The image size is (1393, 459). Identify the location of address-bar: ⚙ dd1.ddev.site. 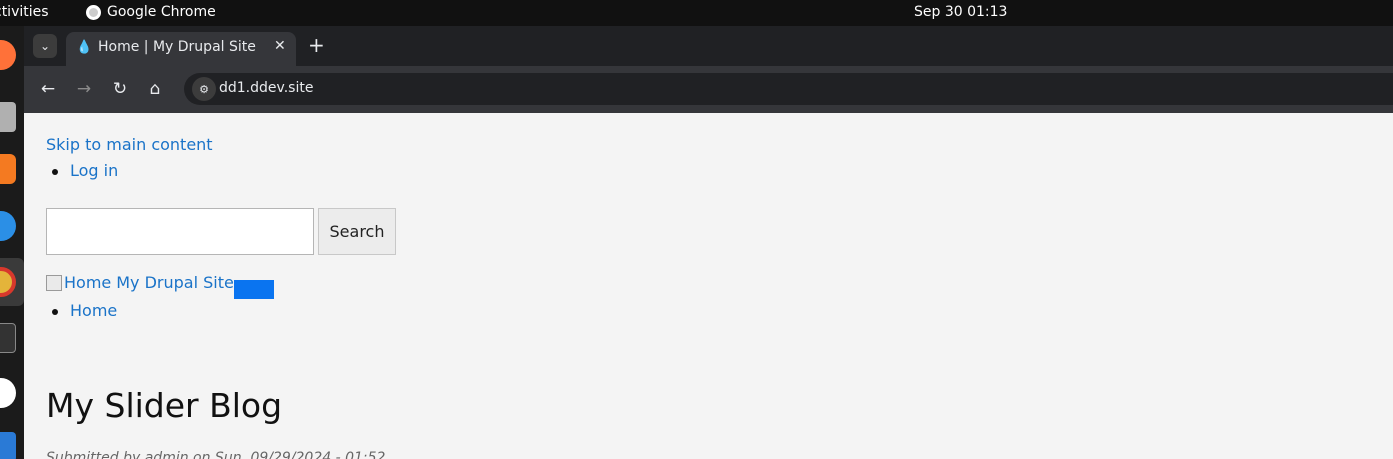
(788, 89).